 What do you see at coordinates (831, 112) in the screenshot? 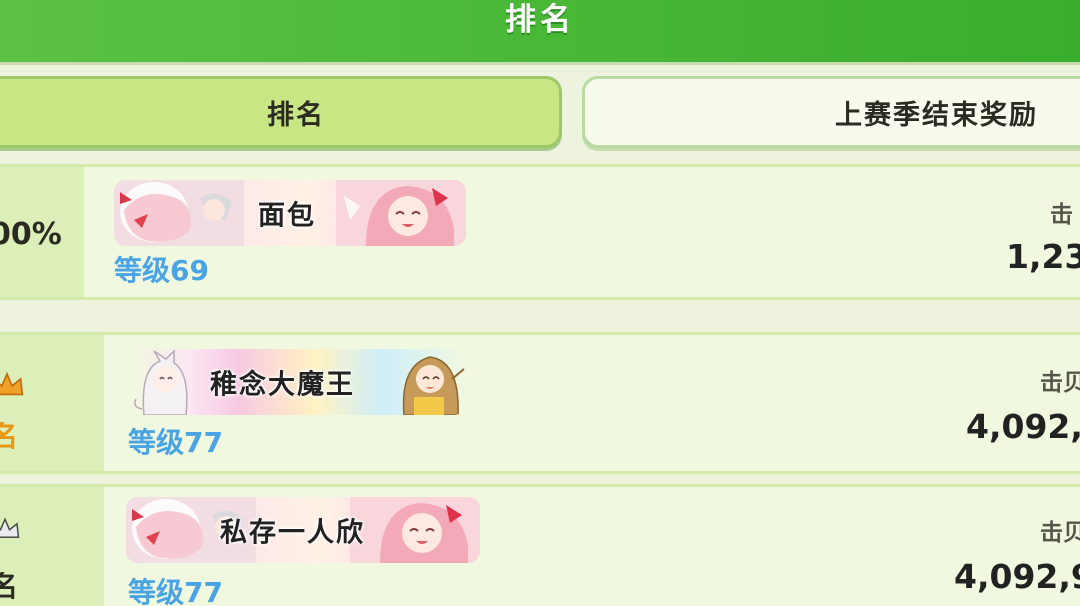
I see `tab-last-season-rewards: 上赛季结束奖励` at bounding box center [831, 112].